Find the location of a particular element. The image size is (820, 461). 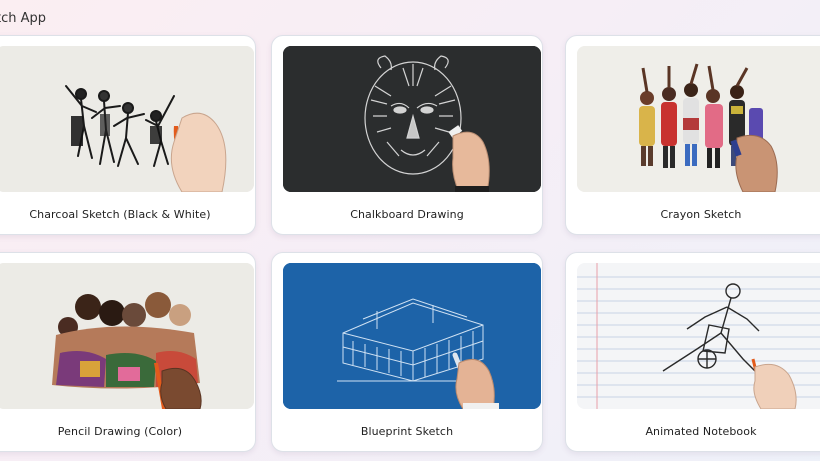

style-label: Charcoal Sketch (Black & White) is located at coordinates (120, 214).